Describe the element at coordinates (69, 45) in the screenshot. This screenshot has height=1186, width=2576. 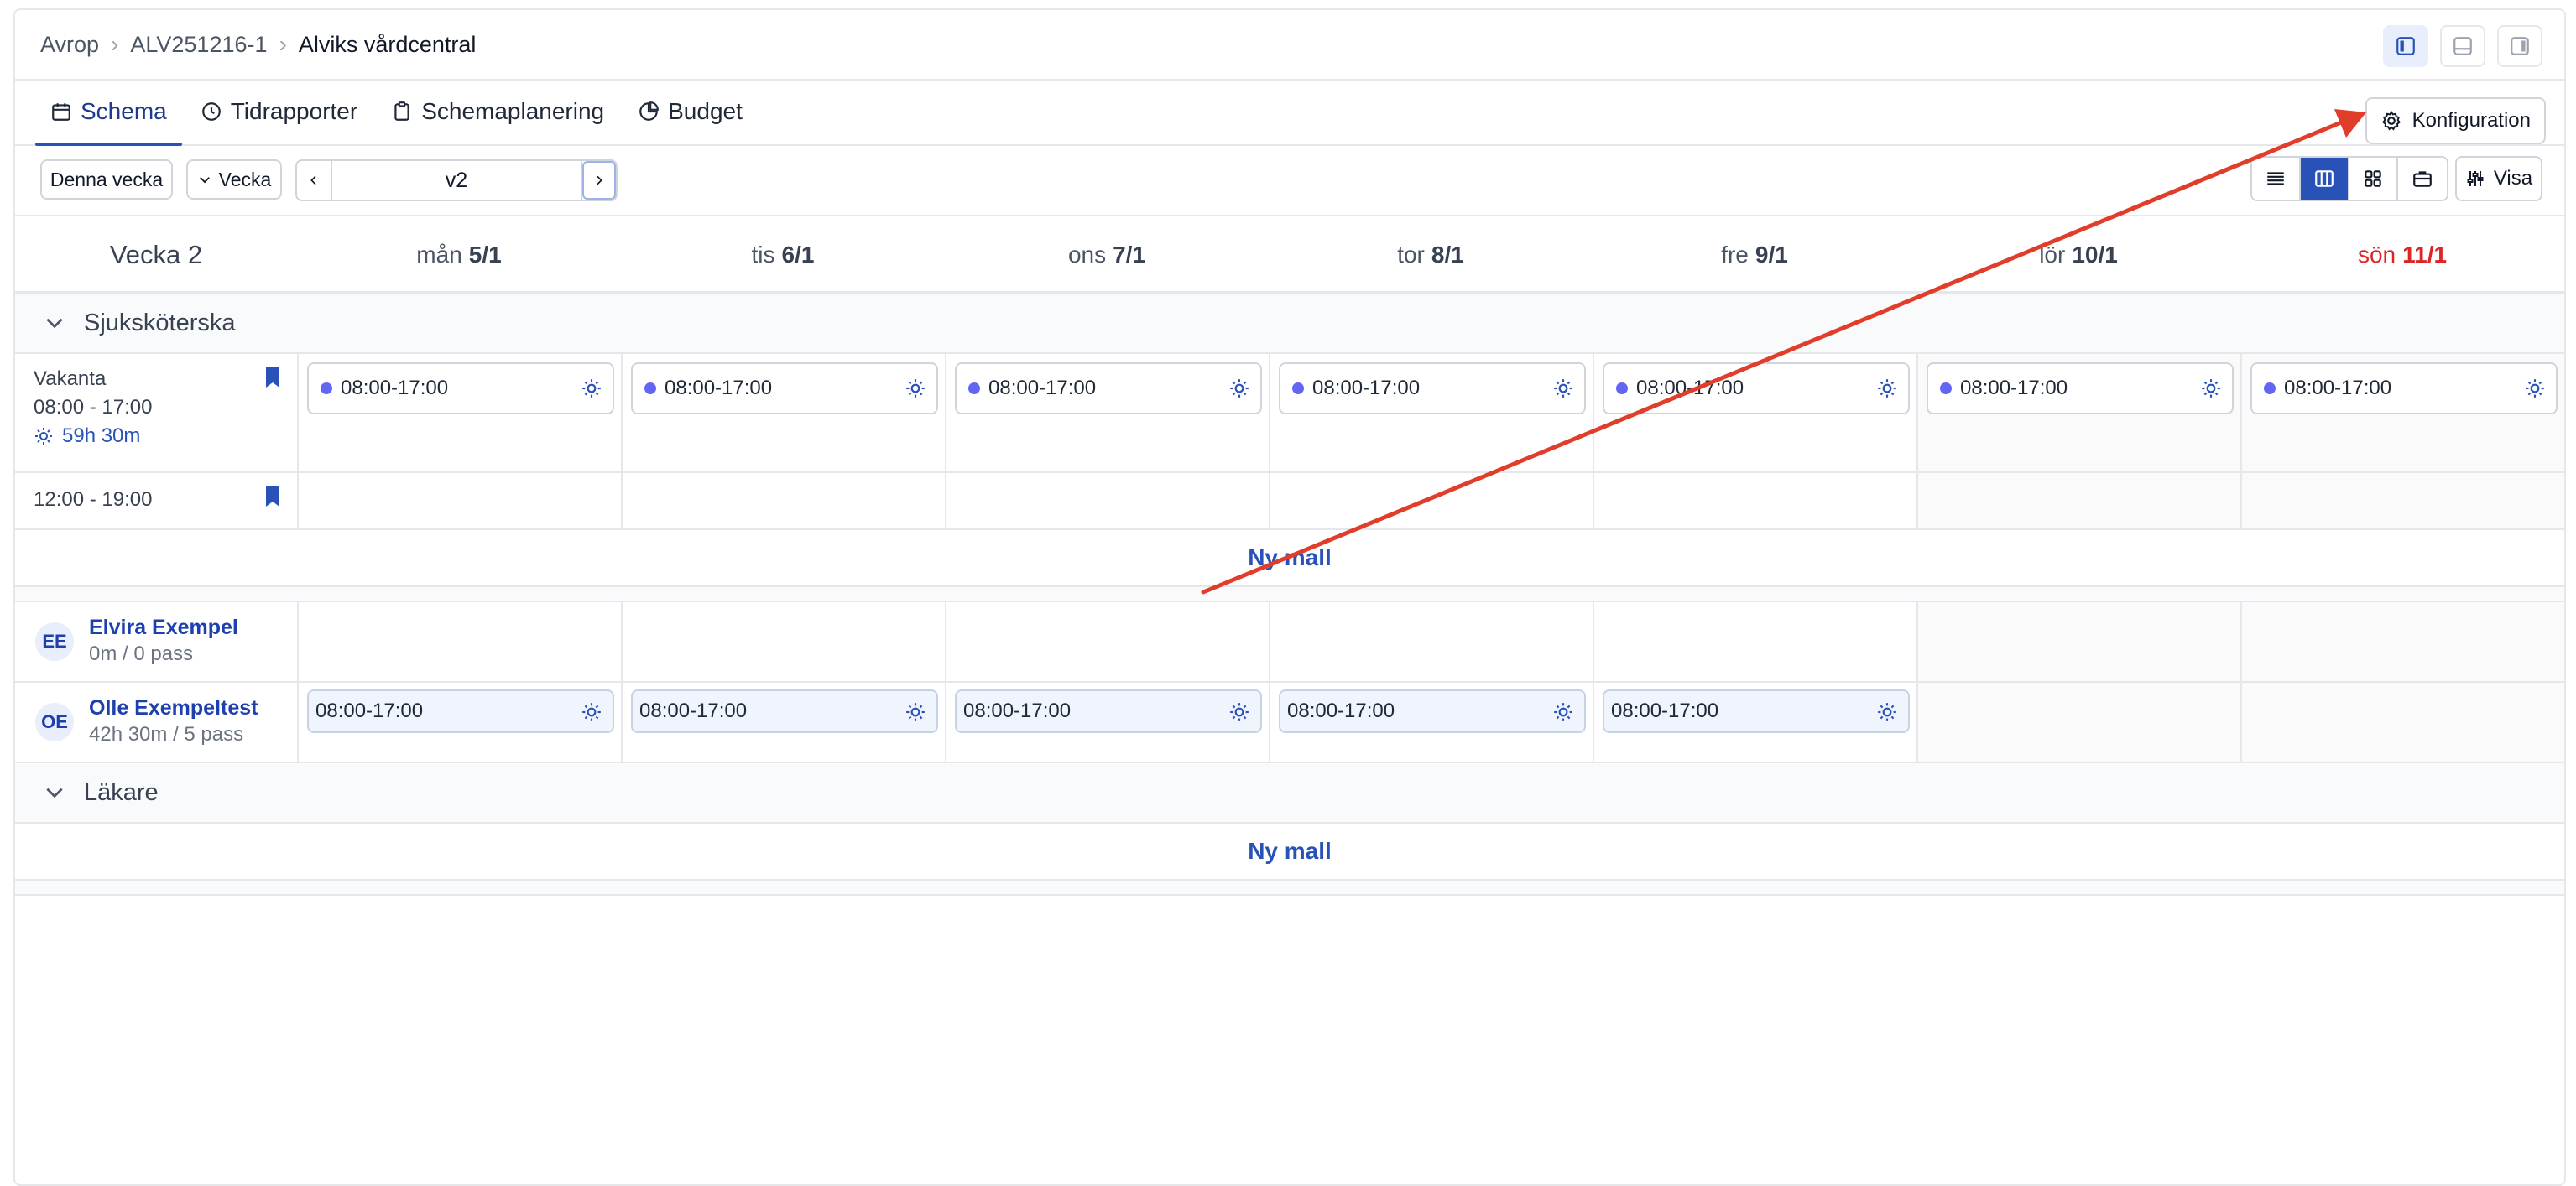
I see `breadcrumb-avrop: Avrop` at that location.